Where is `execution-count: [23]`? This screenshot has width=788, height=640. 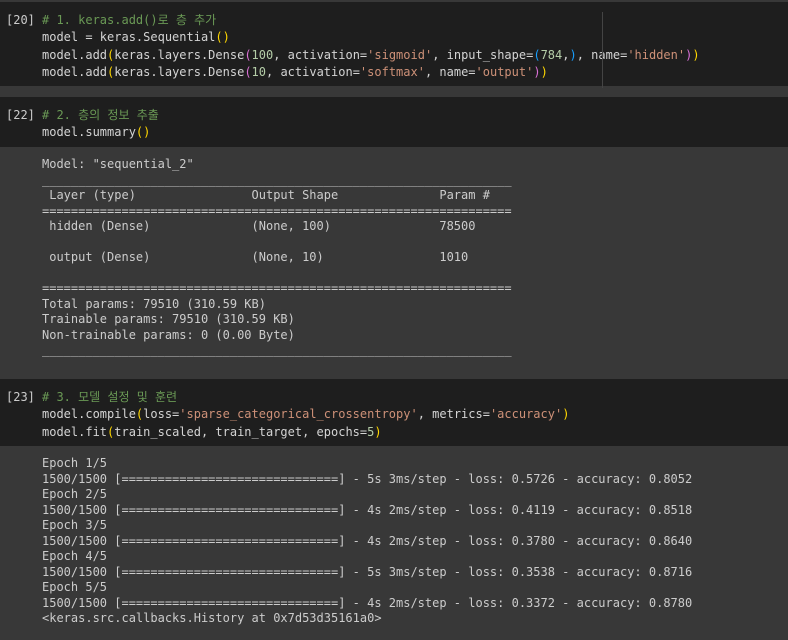 execution-count: [23] is located at coordinates (20, 397).